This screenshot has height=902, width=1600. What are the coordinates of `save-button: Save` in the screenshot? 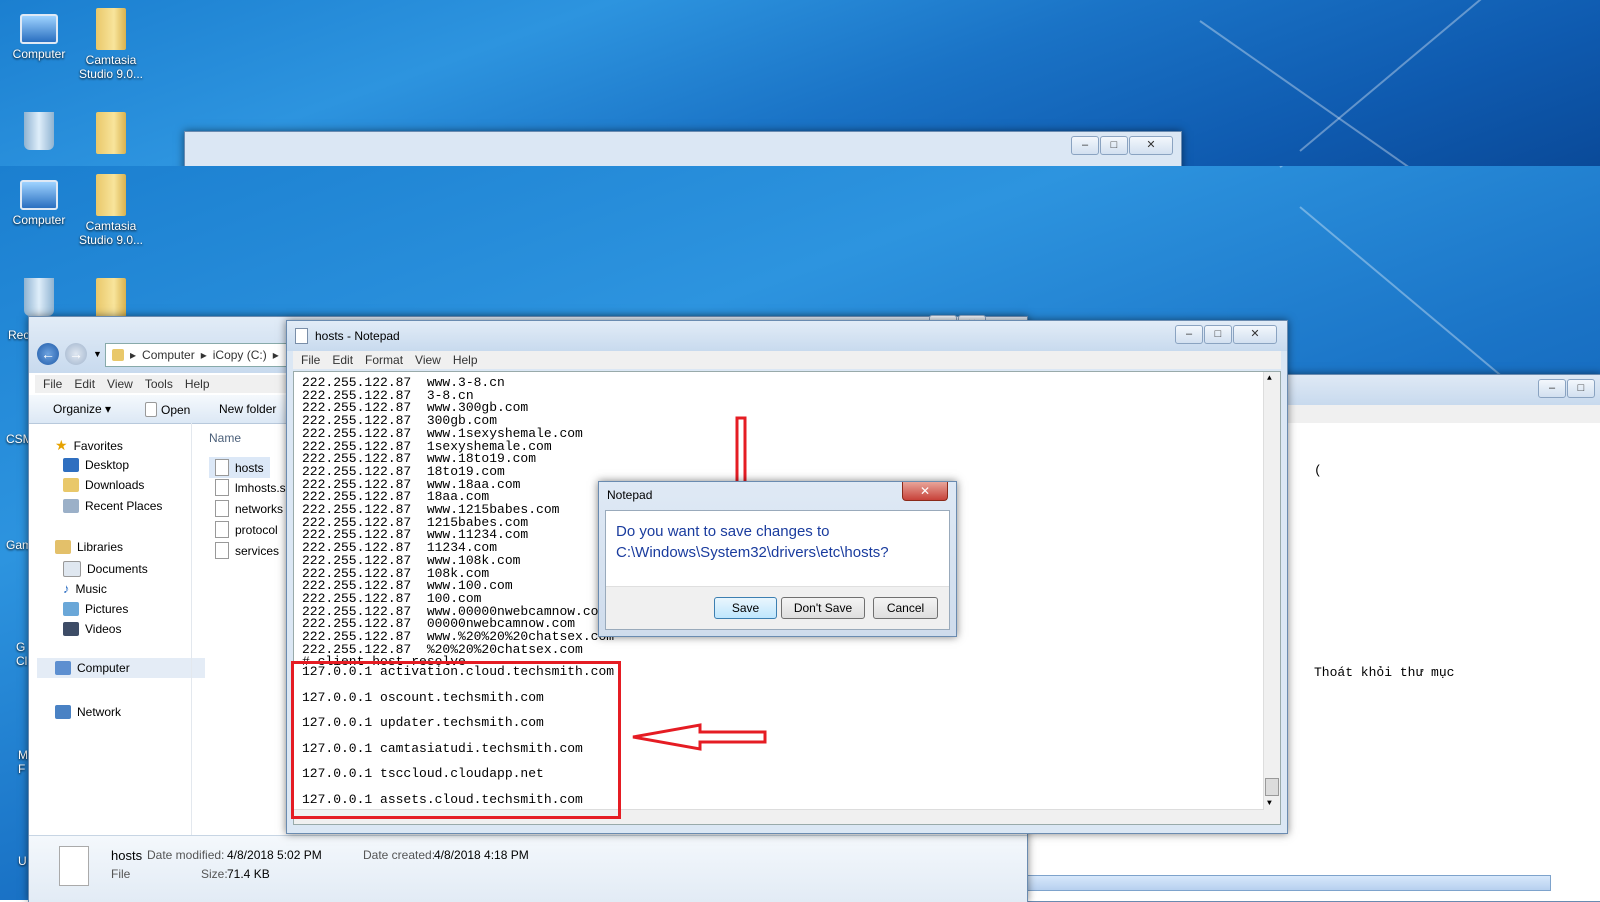 It's located at (745, 608).